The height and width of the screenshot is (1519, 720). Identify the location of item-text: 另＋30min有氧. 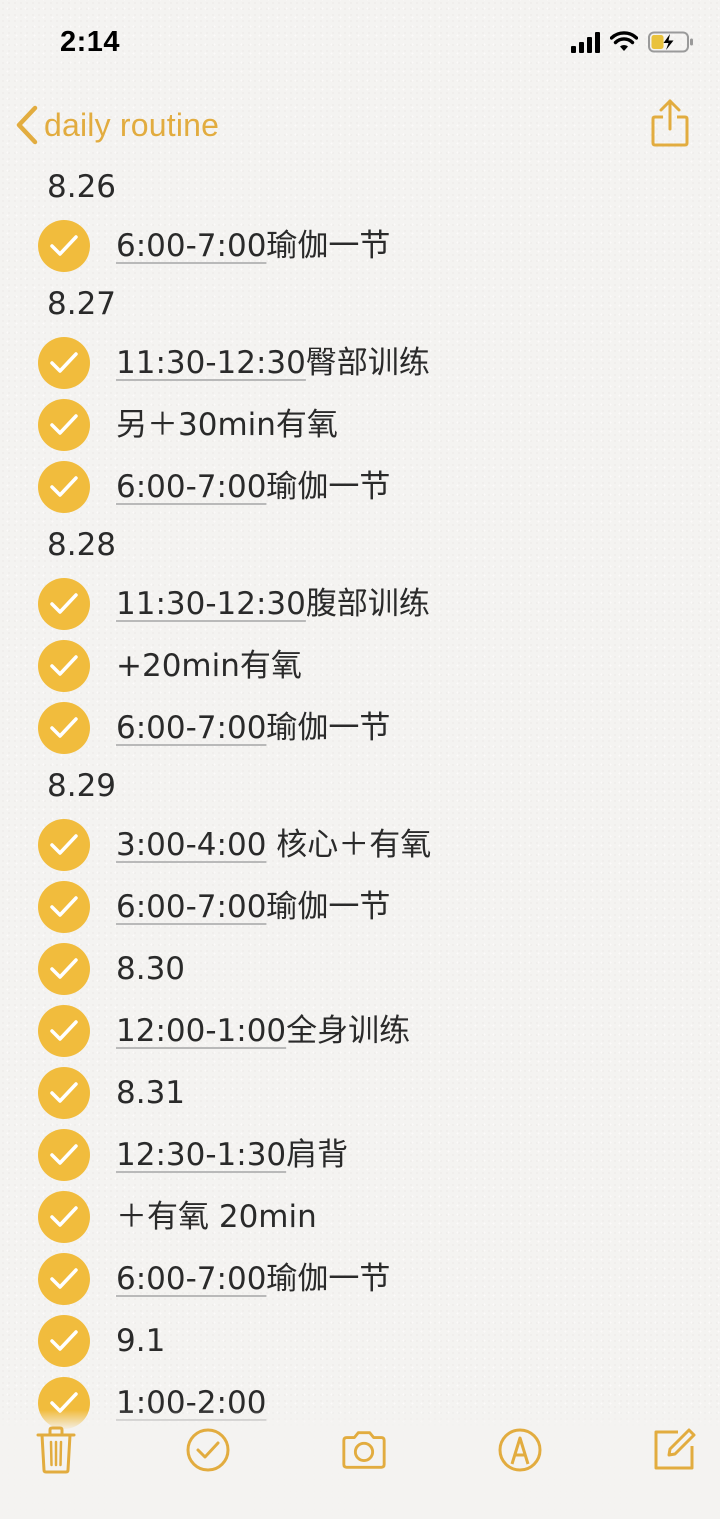
(227, 425).